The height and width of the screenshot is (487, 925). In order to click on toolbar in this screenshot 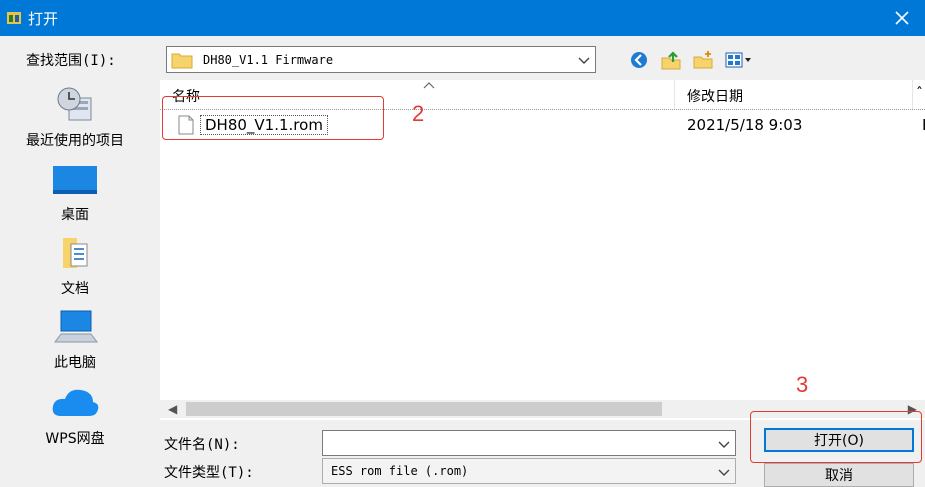, I will do `click(691, 60)`.